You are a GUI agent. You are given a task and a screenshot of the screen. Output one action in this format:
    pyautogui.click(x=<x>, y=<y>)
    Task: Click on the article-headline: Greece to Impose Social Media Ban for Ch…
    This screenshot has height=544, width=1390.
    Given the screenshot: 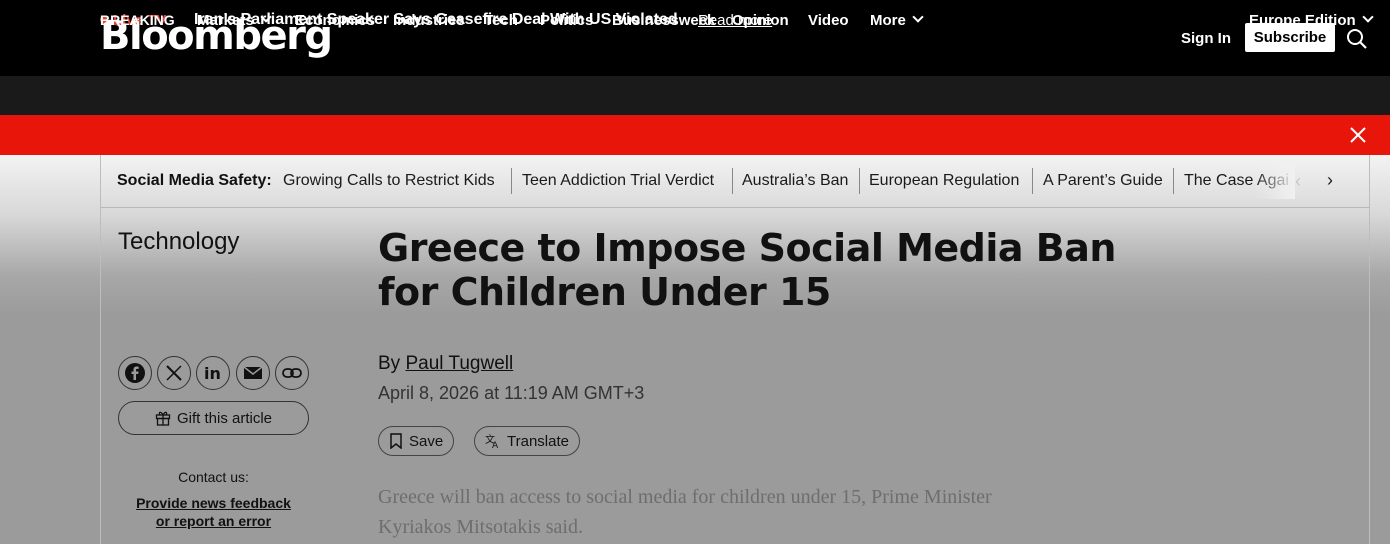 What is the action you would take?
    pyautogui.click(x=747, y=270)
    